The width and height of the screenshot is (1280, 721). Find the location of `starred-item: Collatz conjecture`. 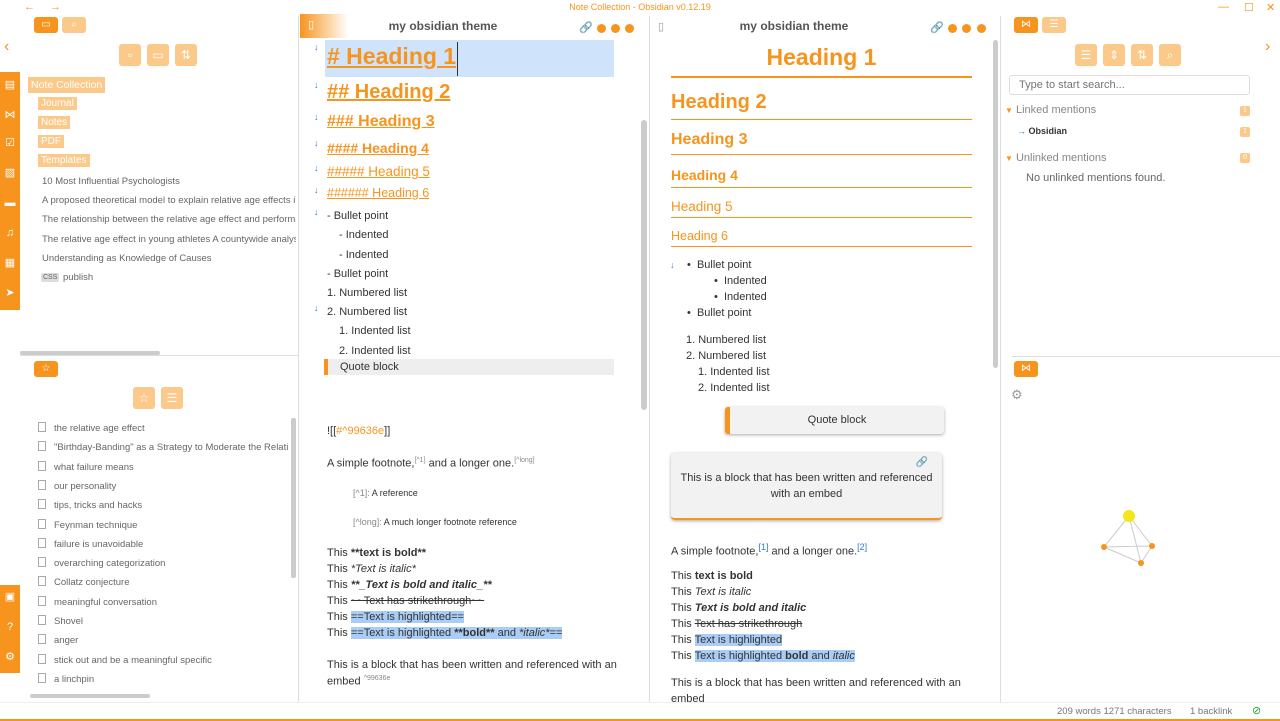

starred-item: Collatz conjecture is located at coordinates (163, 582).